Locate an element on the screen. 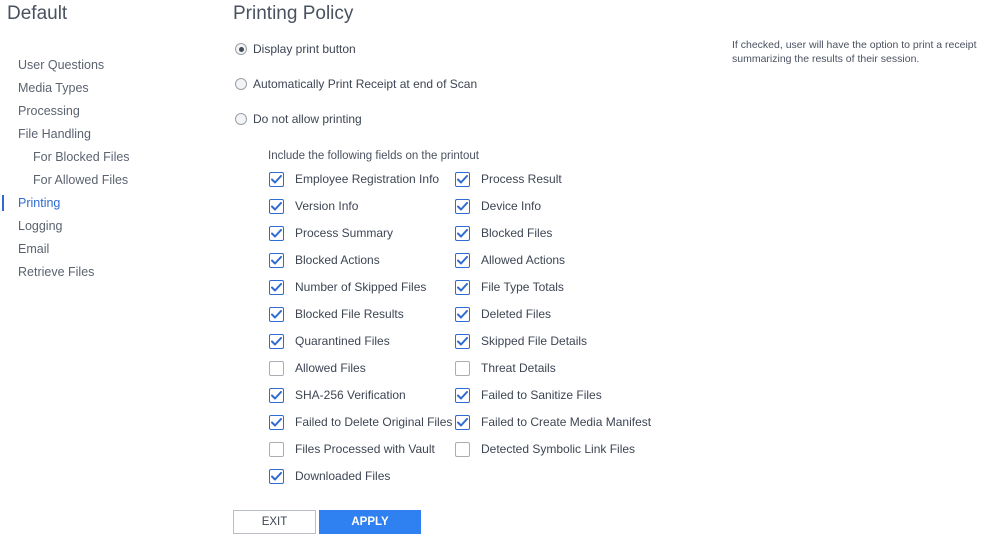  printout-field-checkbox: Failed to Sanitize Files is located at coordinates (528, 395).